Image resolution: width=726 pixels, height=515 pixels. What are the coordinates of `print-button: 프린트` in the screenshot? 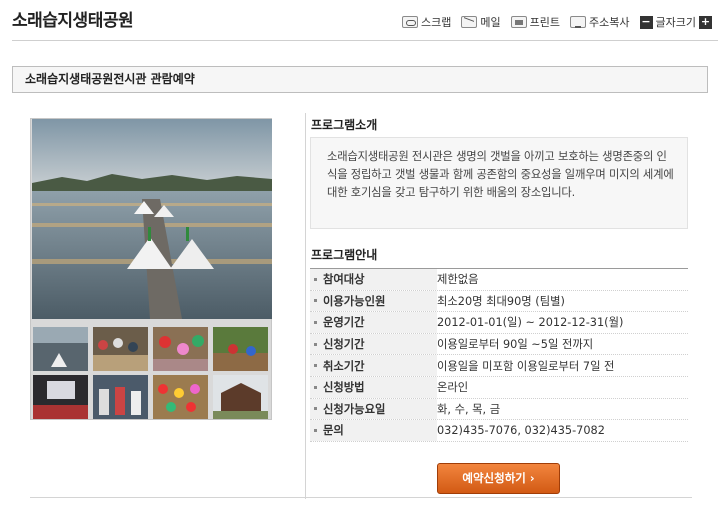 It's located at (535, 22).